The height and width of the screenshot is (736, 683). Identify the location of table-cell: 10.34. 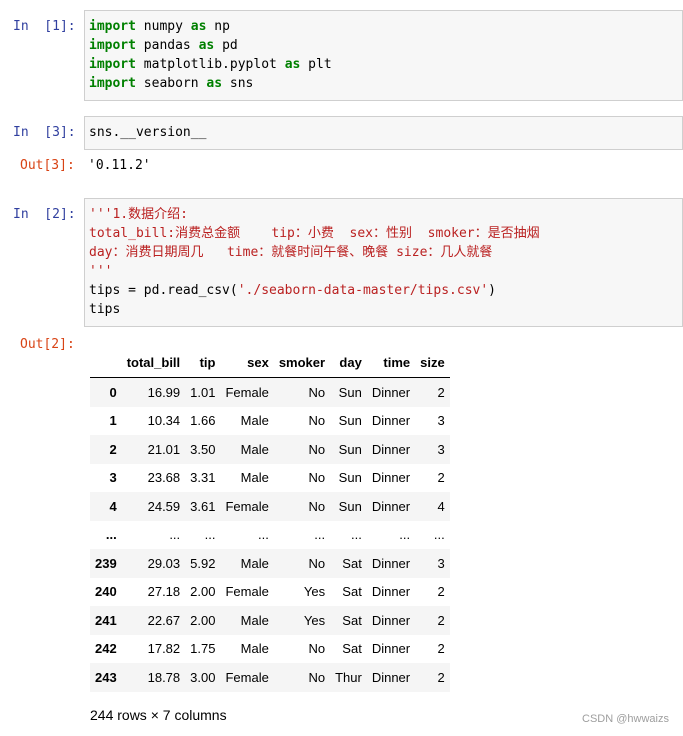
(164, 421).